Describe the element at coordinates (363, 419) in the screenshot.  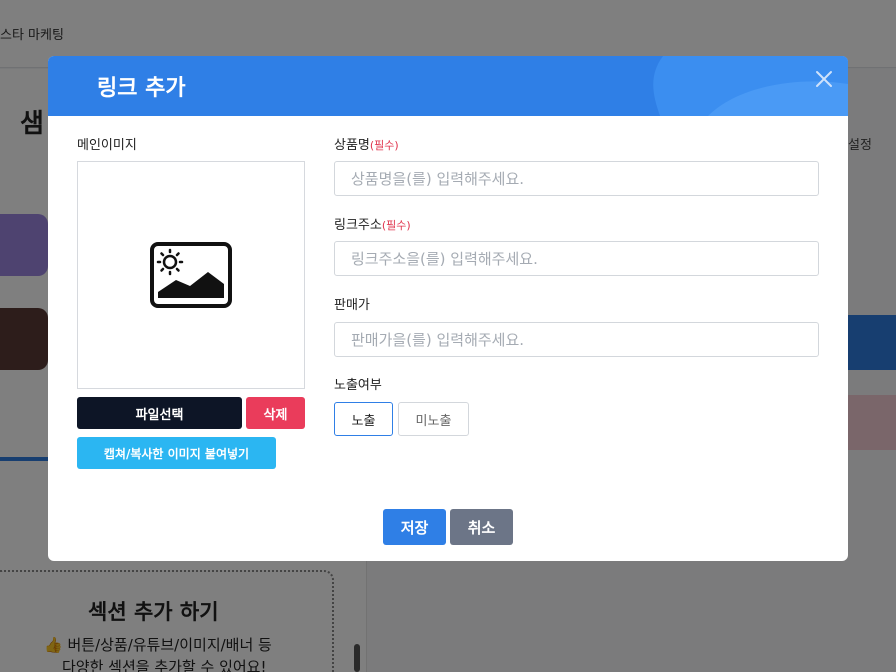
I see `visibility-show-option: 노출` at that location.